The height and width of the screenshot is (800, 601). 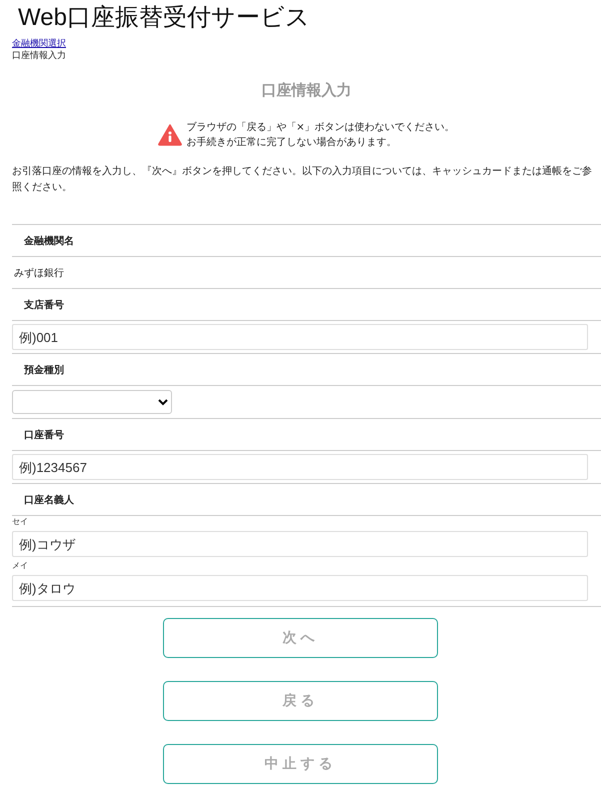 What do you see at coordinates (292, 143) in the screenshot?
I see `warning-text: お手続きが正常に完了しない場合があります。` at bounding box center [292, 143].